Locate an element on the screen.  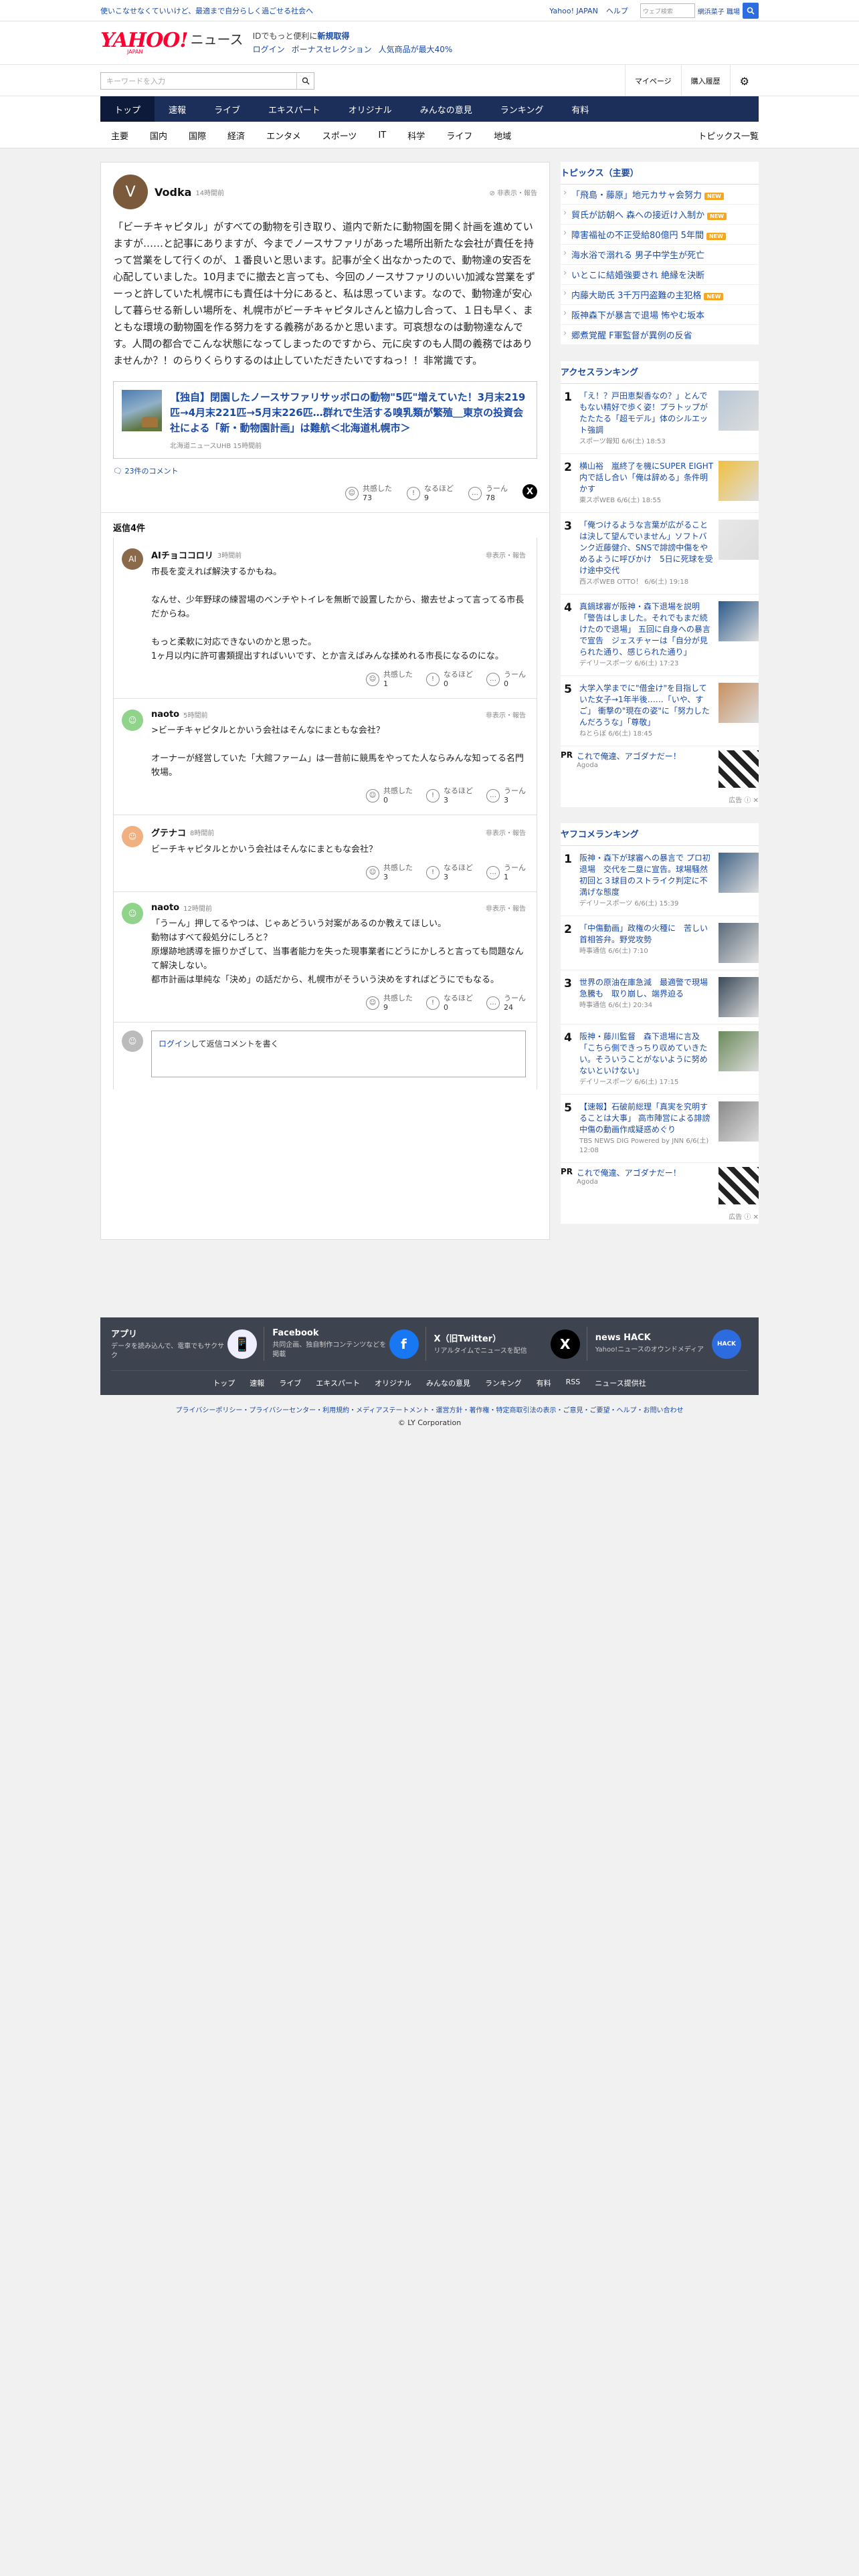
uun-button: … うーん 78 is located at coordinates (488, 493).